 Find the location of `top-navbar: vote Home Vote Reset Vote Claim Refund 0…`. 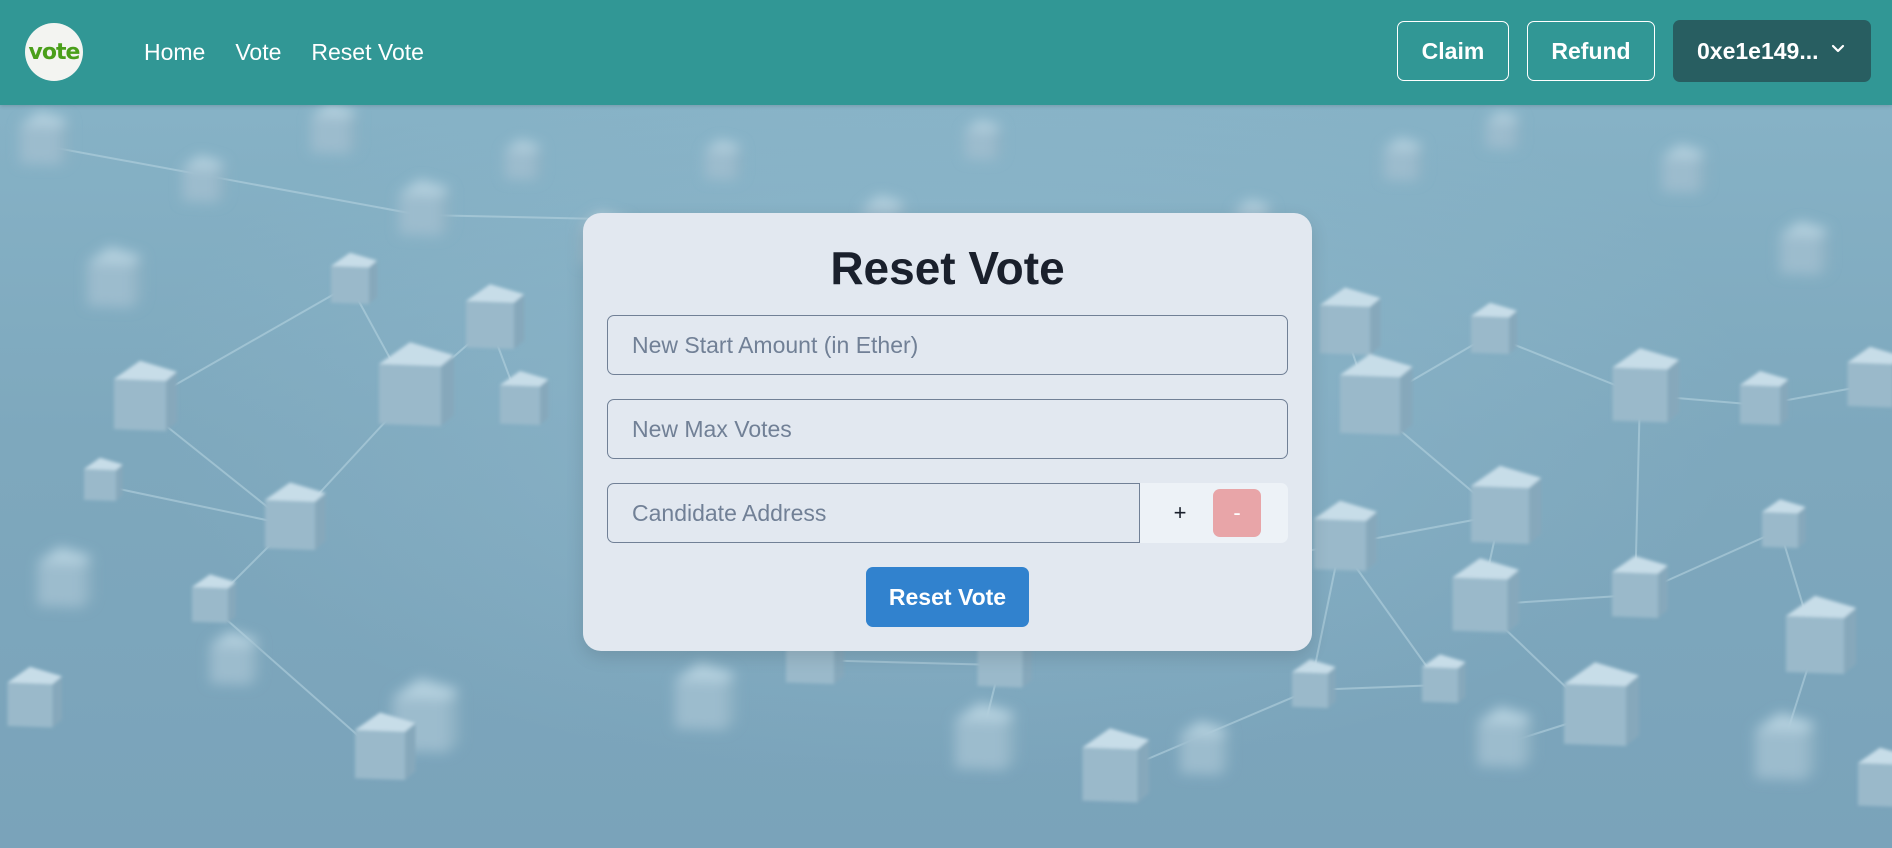

top-navbar: vote Home Vote Reset Vote Claim Refund 0… is located at coordinates (946, 52).